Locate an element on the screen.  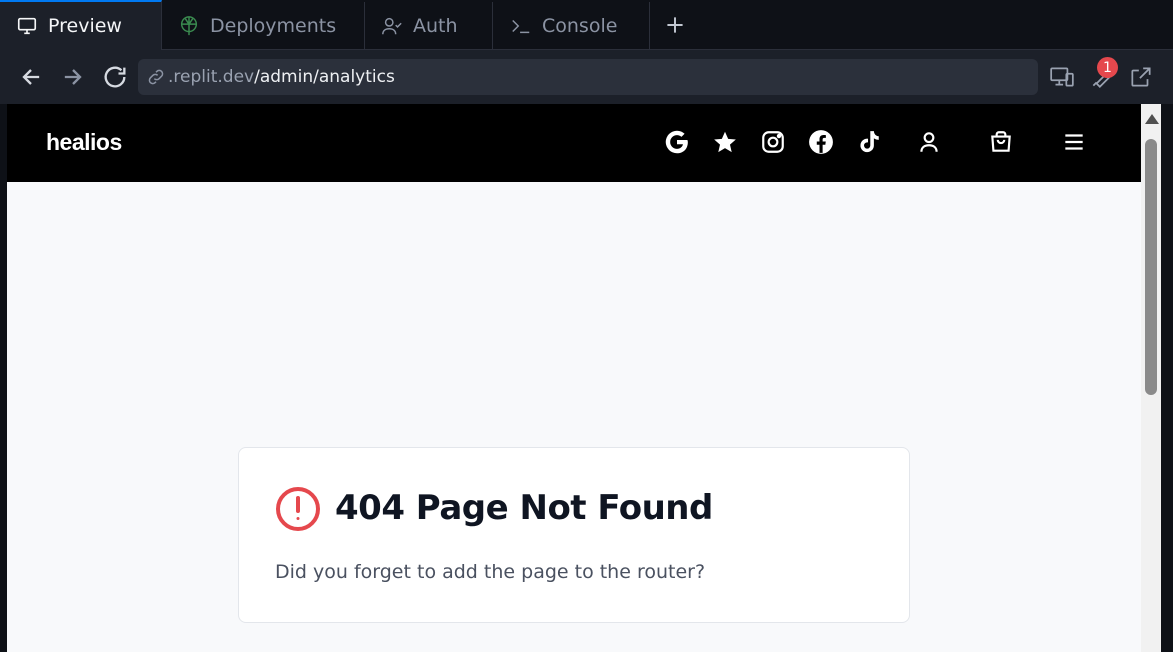
tab-preview: Preview is located at coordinates (81, 25).